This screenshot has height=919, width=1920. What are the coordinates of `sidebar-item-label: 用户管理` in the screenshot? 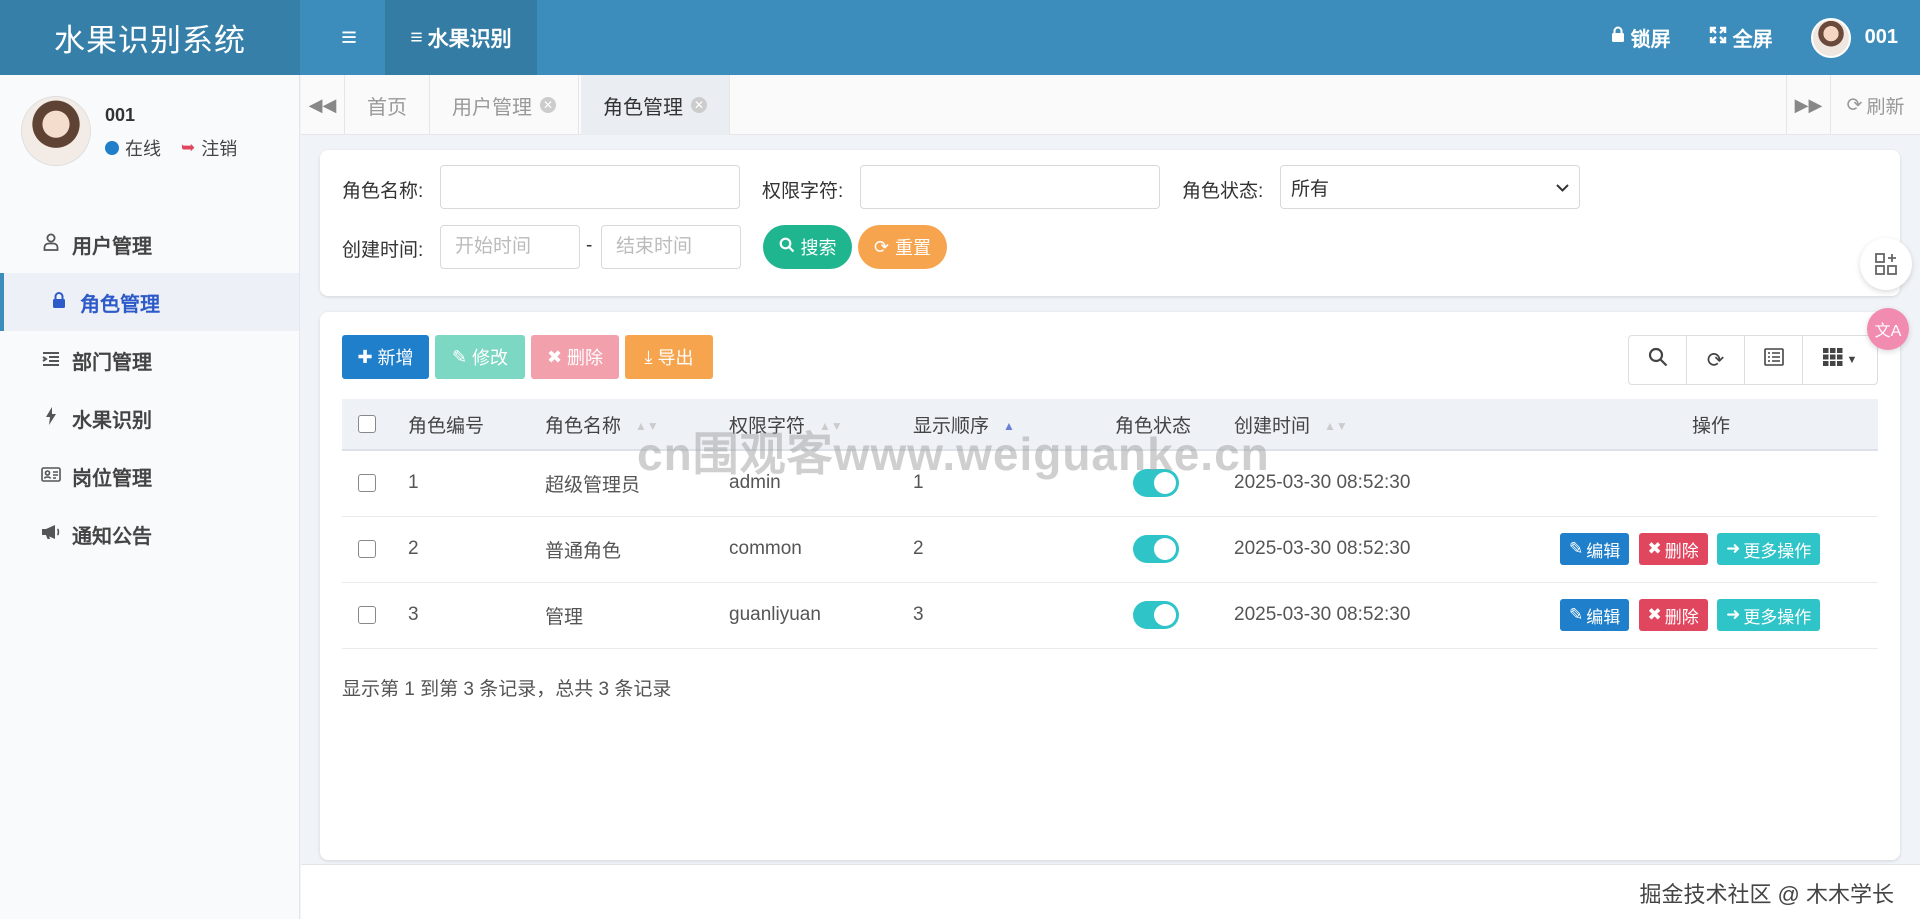 It's located at (112, 246).